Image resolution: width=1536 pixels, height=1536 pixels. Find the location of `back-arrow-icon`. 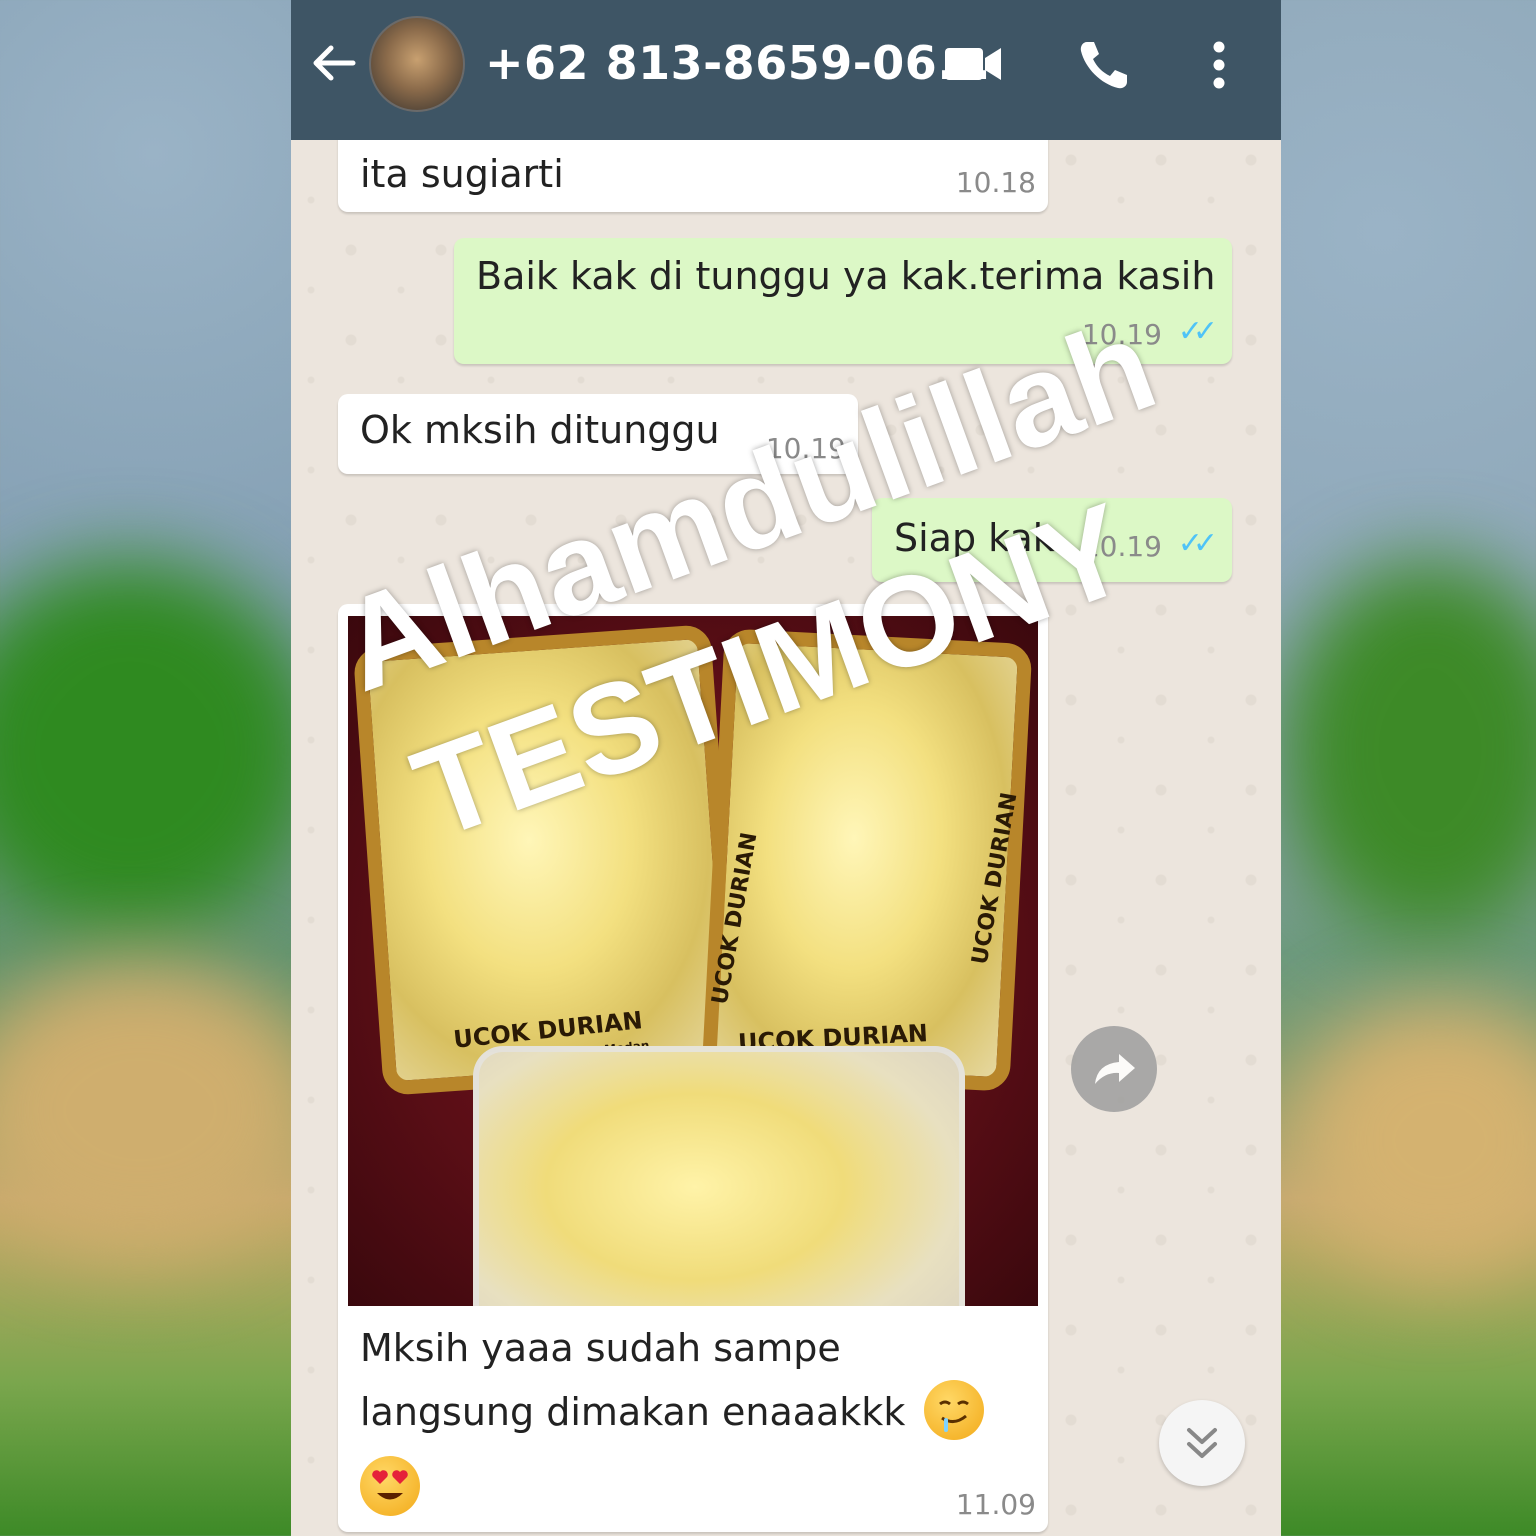

back-arrow-icon is located at coordinates (334, 63).